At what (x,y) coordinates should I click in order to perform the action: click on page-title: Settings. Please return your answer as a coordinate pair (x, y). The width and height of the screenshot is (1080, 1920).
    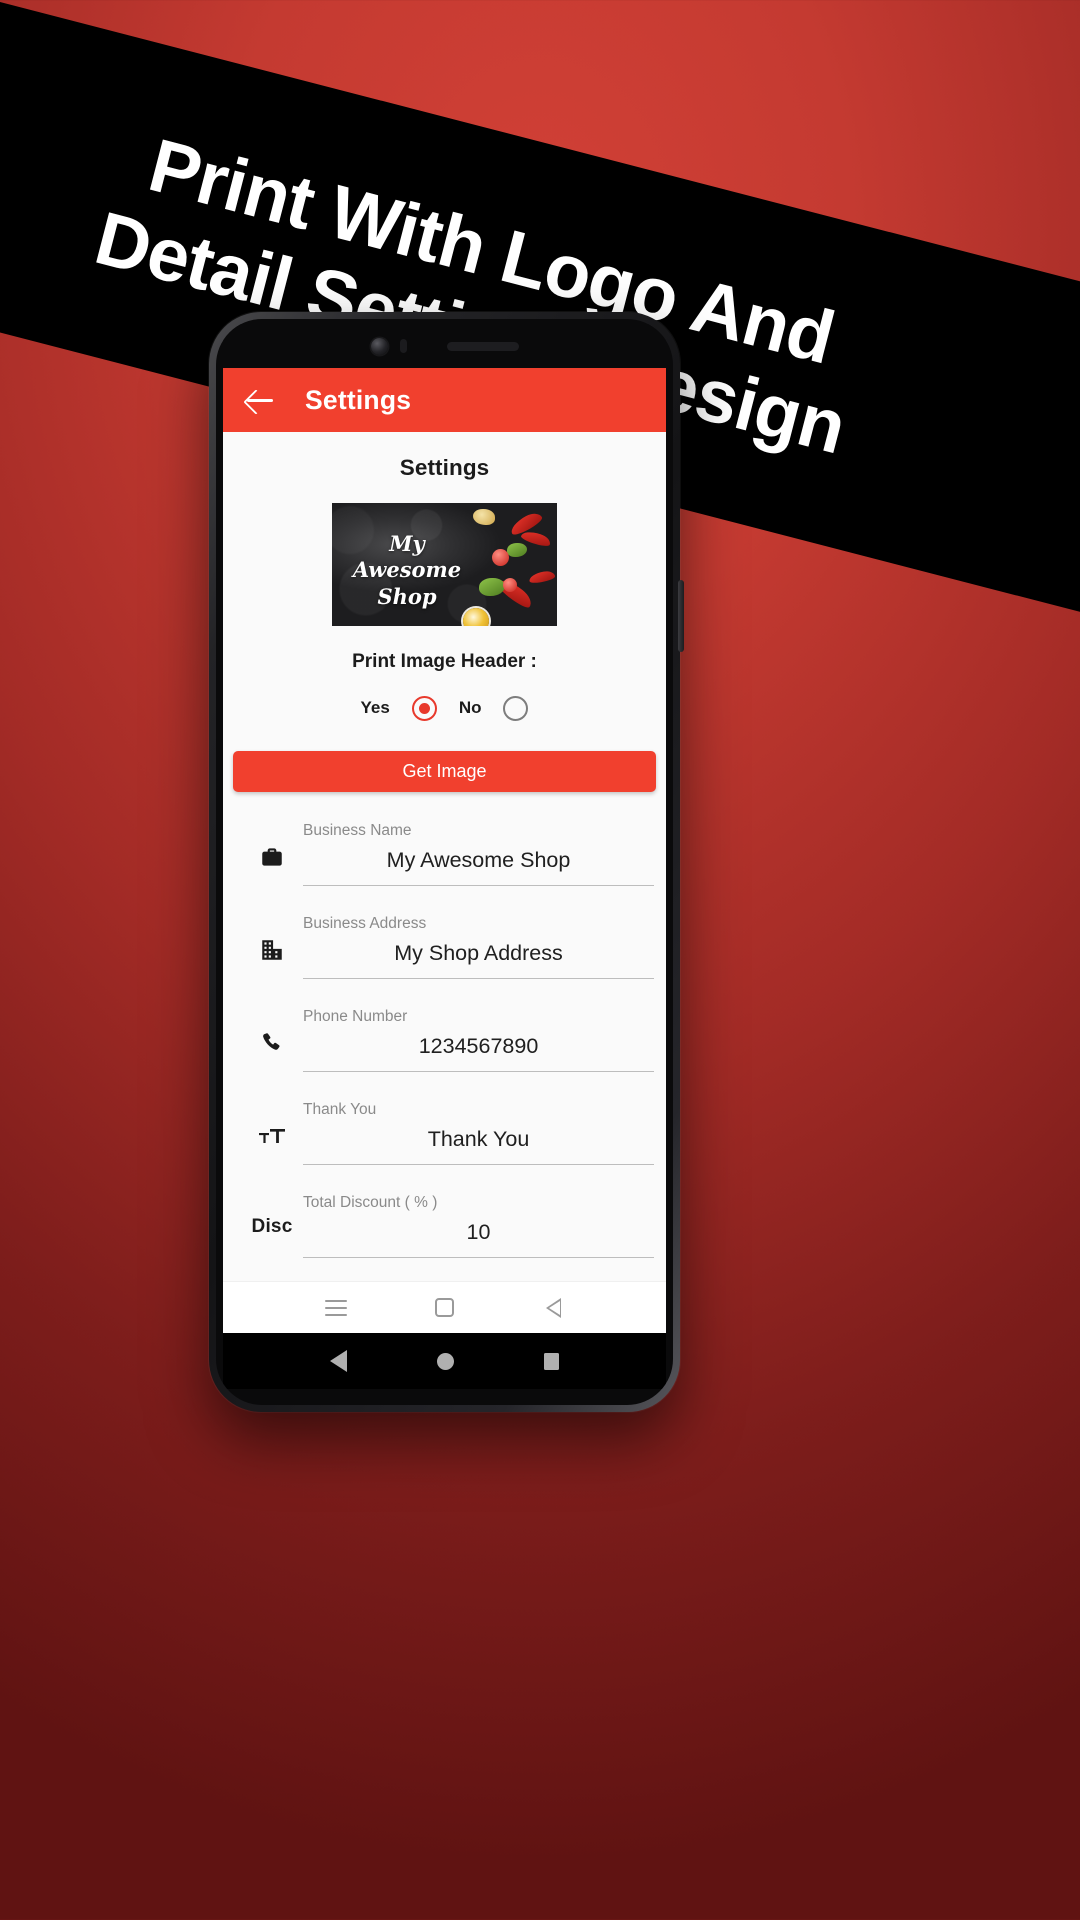
    Looking at the image, I should click on (444, 467).